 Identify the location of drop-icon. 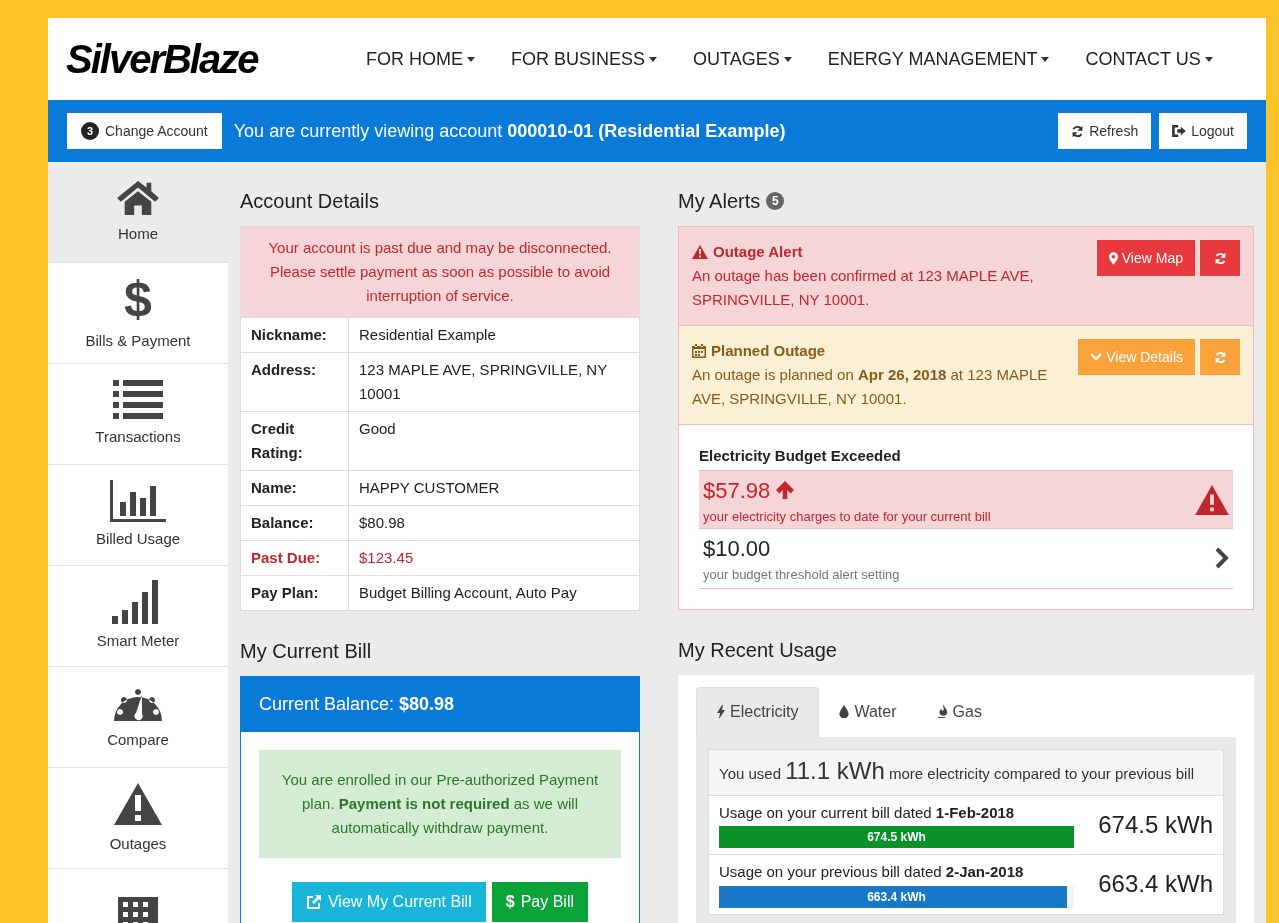
(844, 711).